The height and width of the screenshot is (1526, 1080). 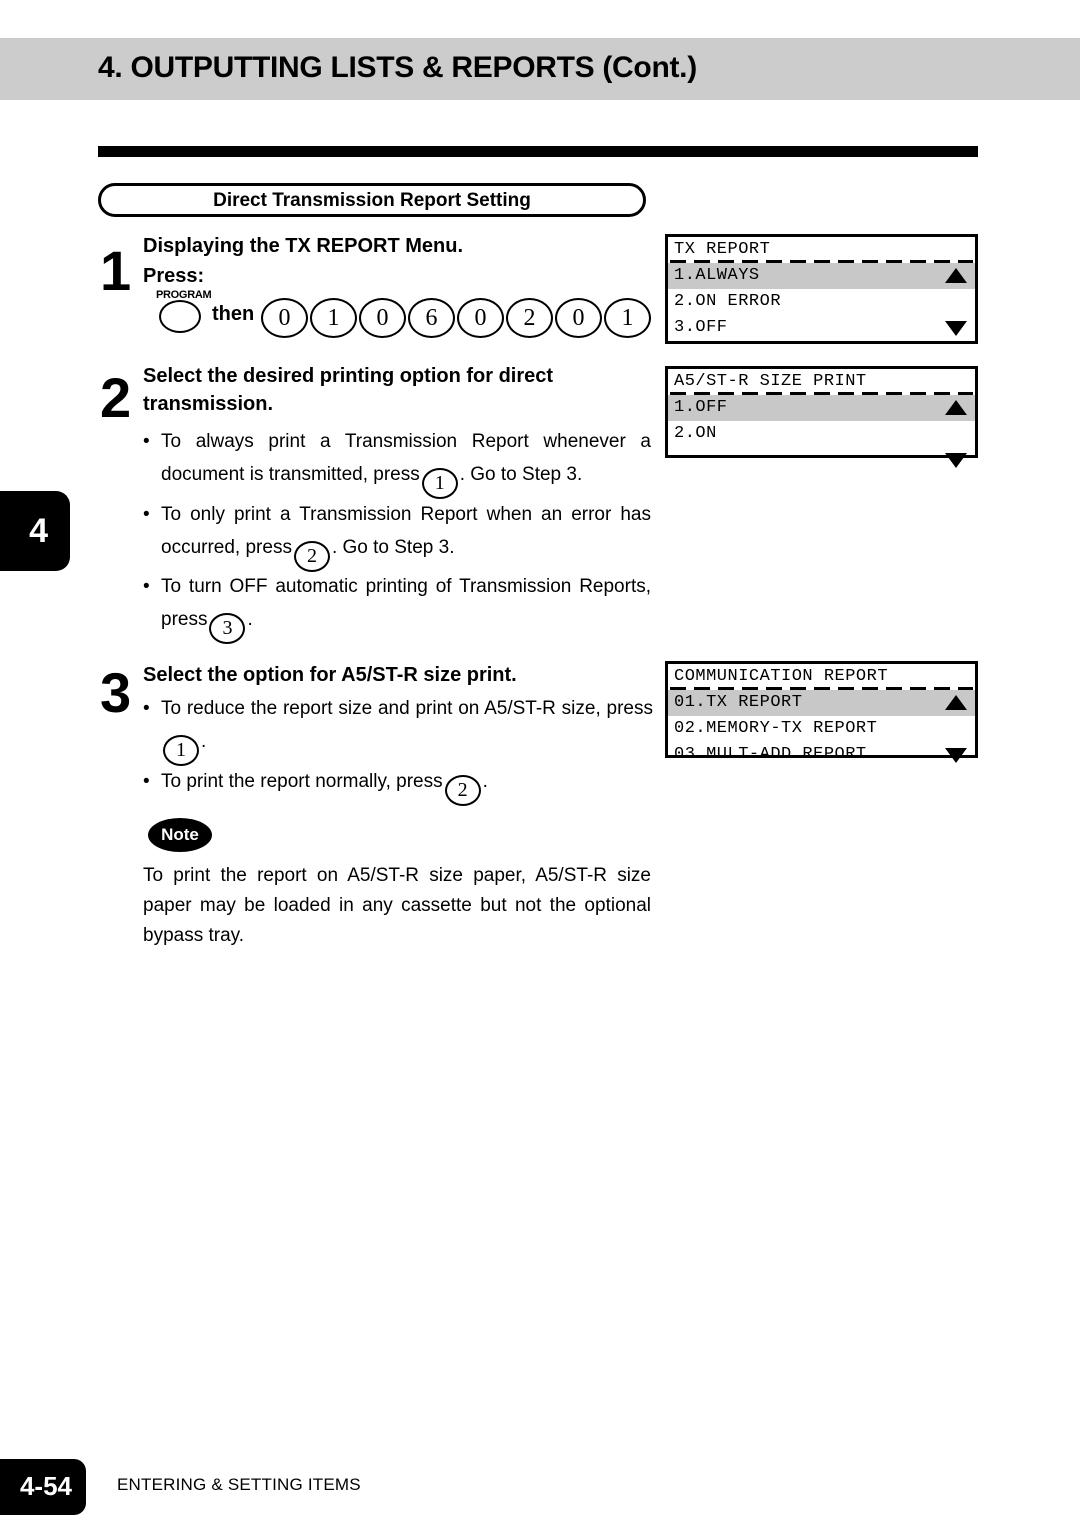 I want to click on lcd-panel-tx-report: TX REPORT 1.ALWAYS 2.ON ERROR 3.OFF, so click(x=821, y=289).